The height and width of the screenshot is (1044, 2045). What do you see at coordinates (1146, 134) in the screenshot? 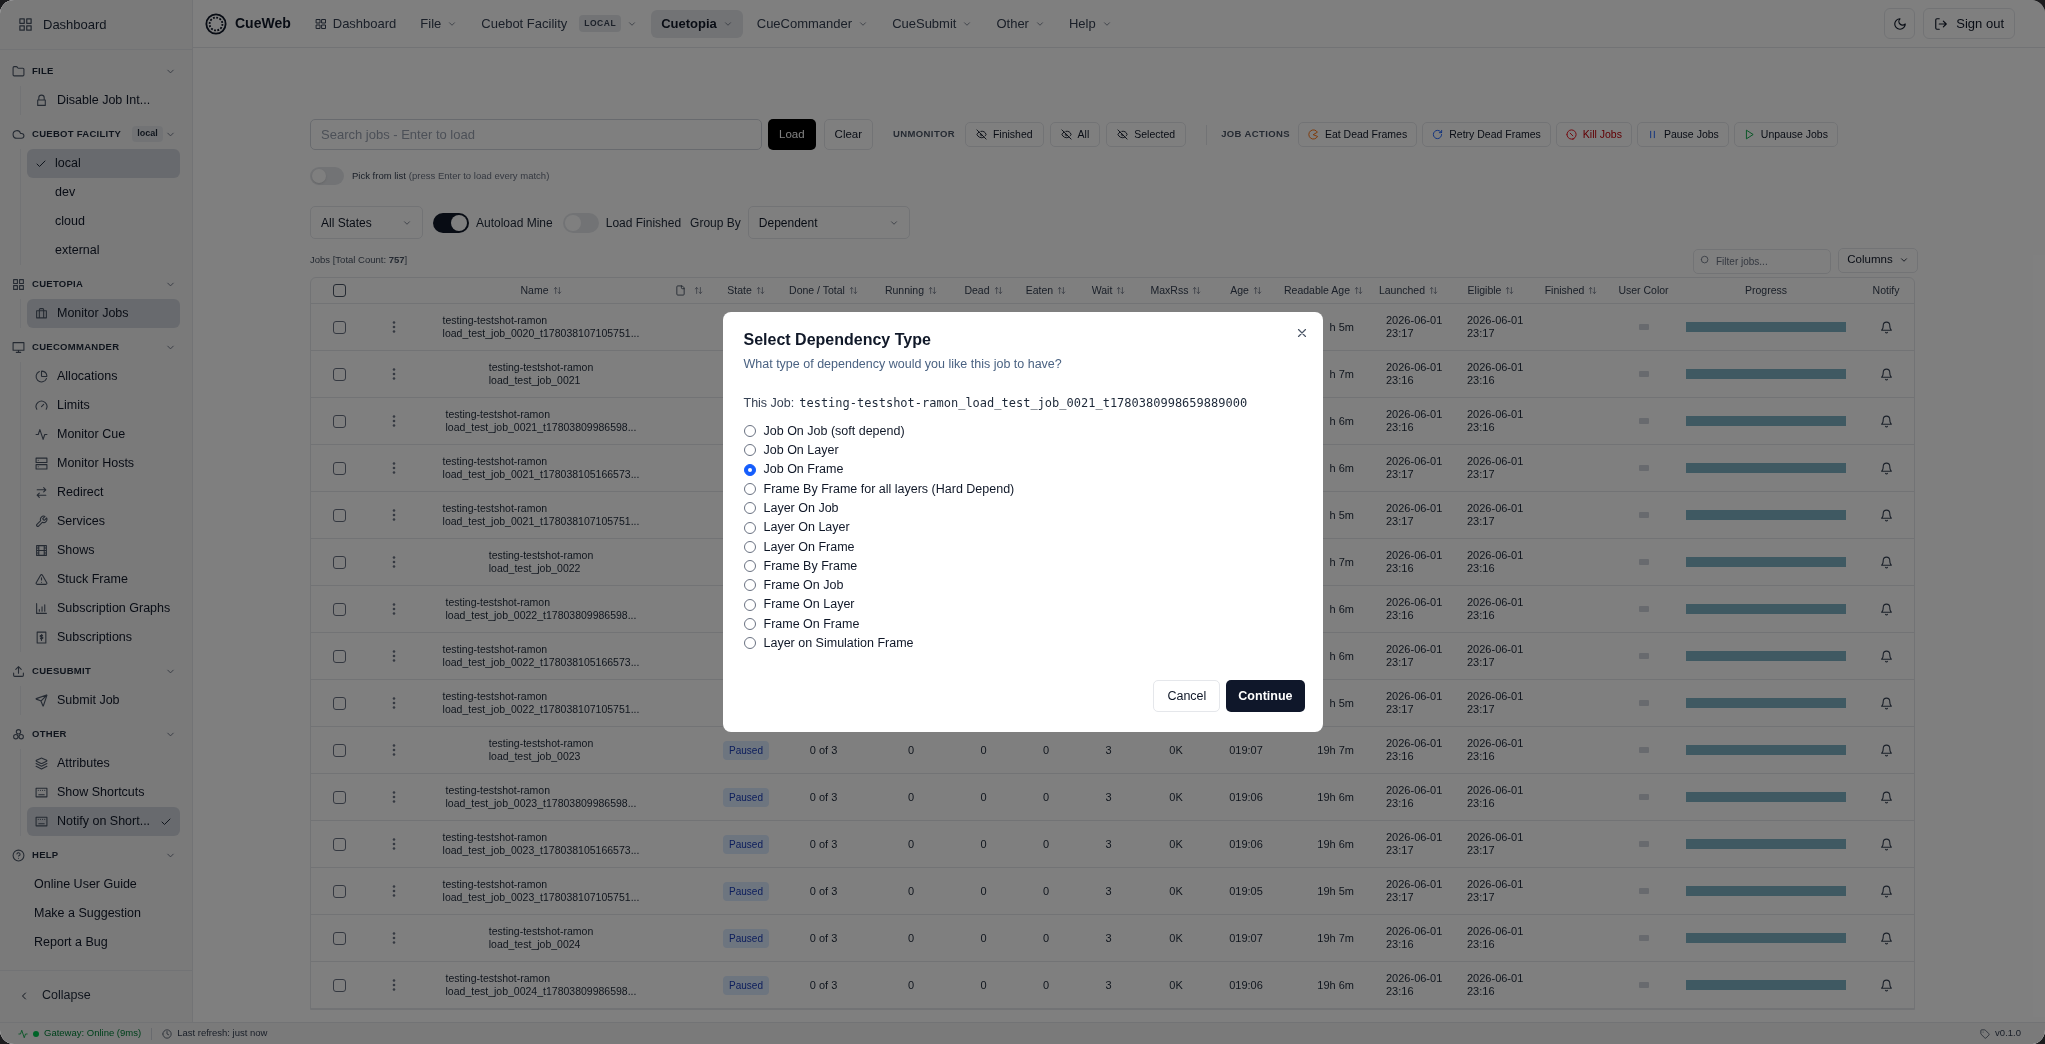
I see `unmonitor-button: Selected` at bounding box center [1146, 134].